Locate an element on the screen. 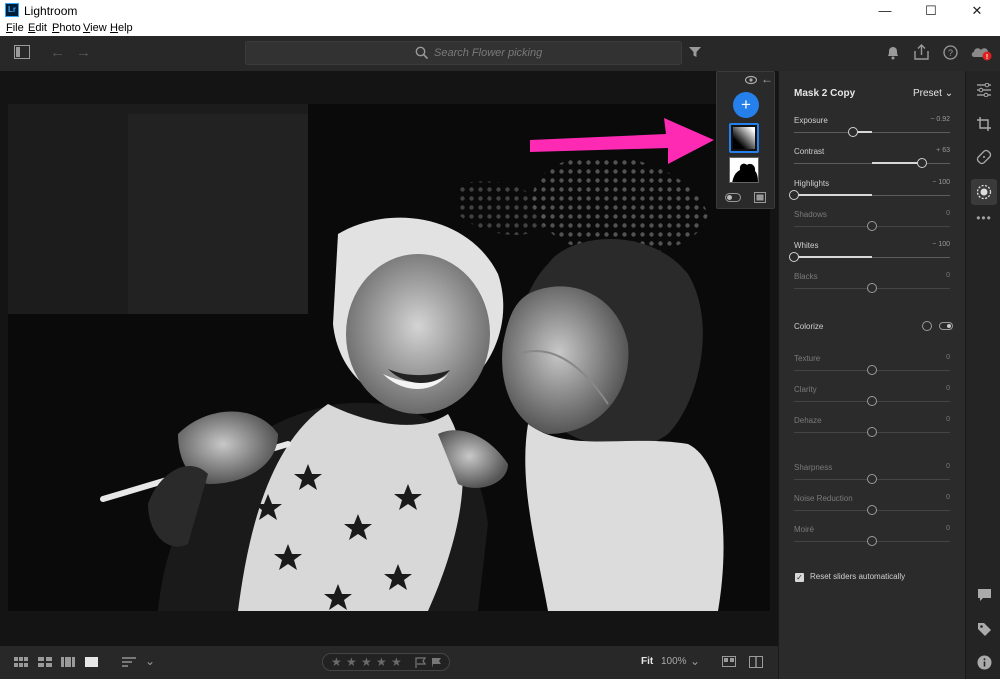  filmstrip-view-icon is located at coordinates (68, 663).